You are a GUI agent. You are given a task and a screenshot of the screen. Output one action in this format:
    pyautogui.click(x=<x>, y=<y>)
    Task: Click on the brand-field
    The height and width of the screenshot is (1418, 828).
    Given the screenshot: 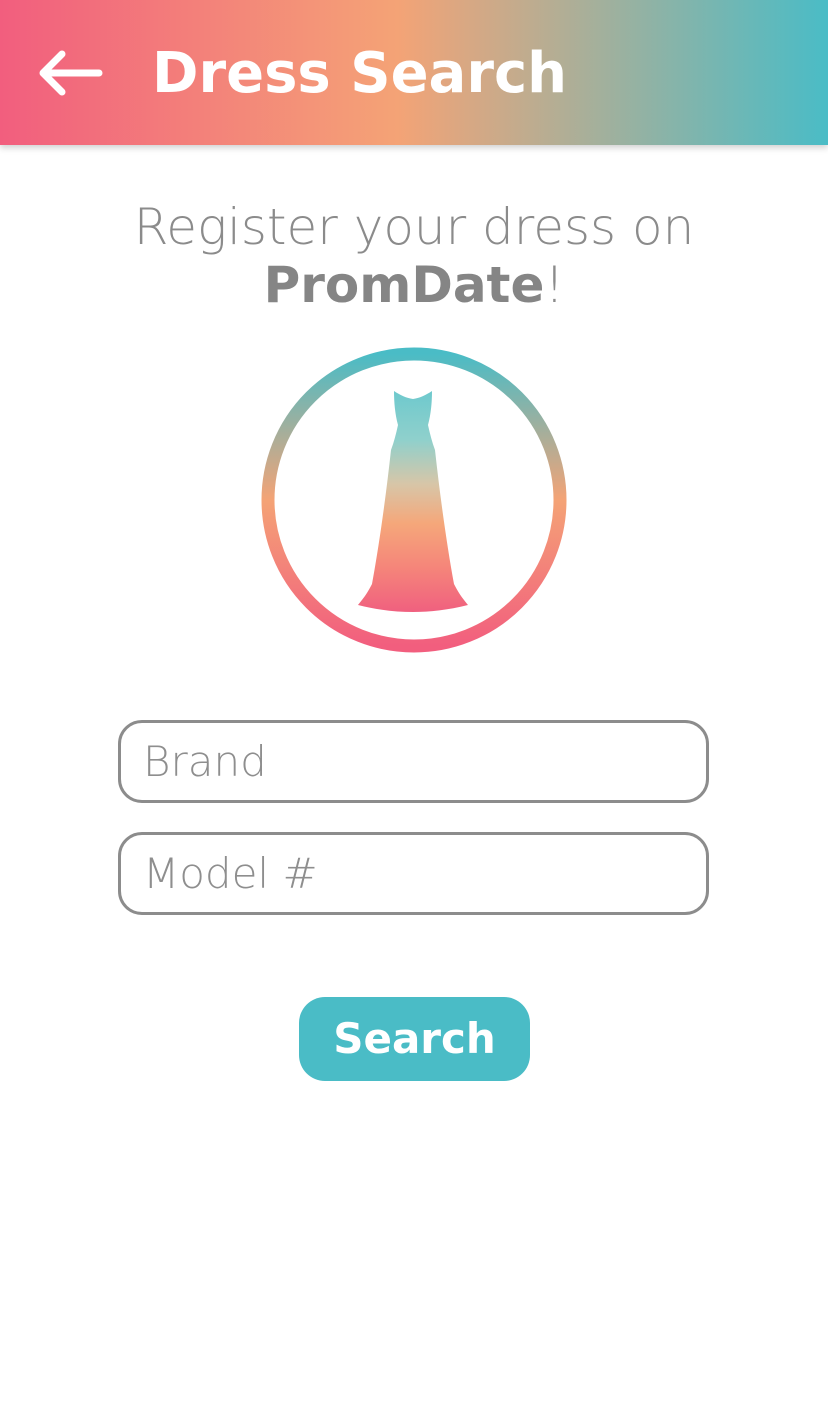 What is the action you would take?
    pyautogui.click(x=413, y=761)
    